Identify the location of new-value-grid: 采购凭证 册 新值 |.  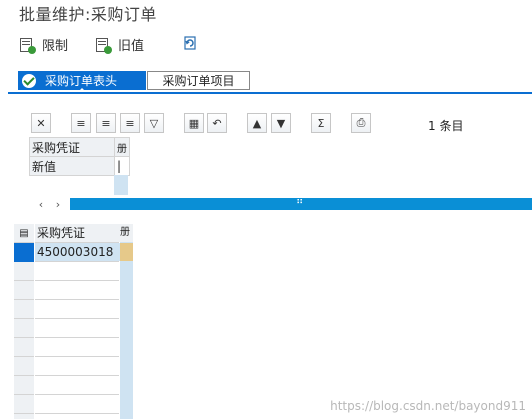
(79, 156).